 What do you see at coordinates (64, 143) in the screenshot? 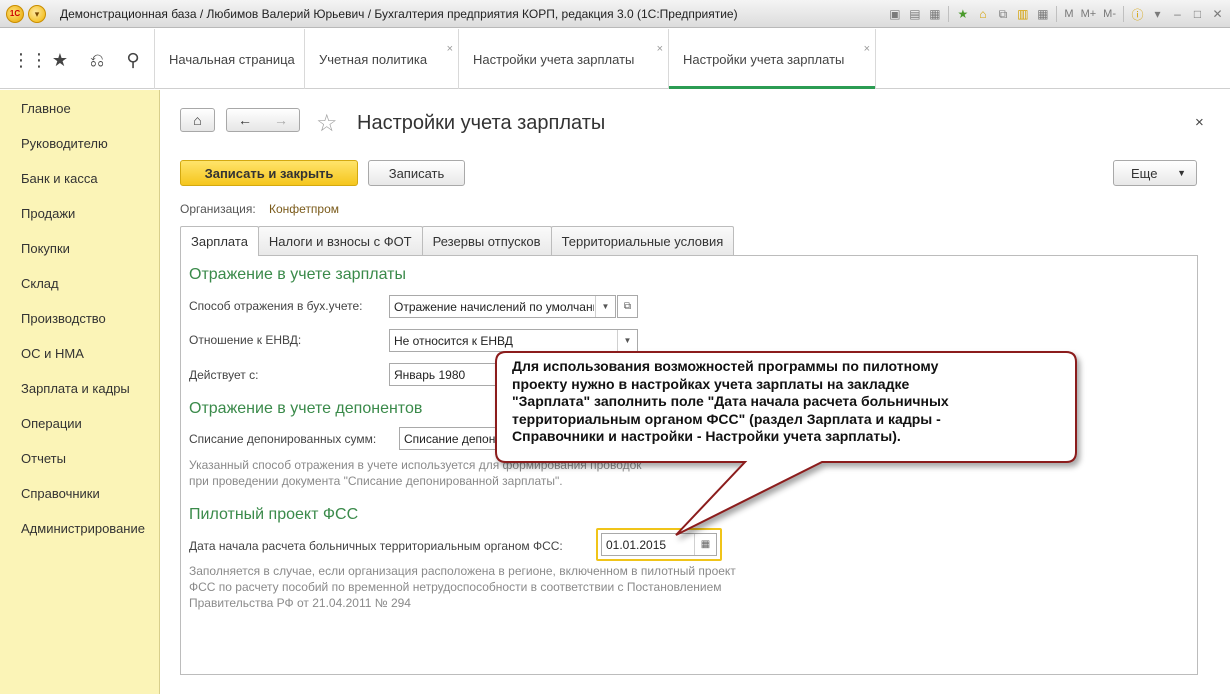
I see `sidebar-item-manager: Руководителю` at bounding box center [64, 143].